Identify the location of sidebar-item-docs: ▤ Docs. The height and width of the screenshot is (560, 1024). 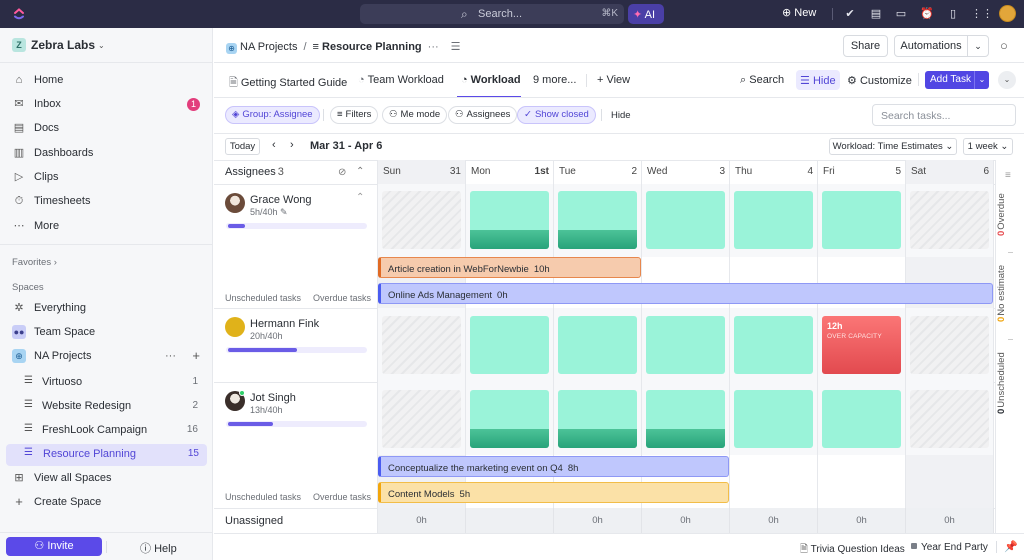
(107, 129).